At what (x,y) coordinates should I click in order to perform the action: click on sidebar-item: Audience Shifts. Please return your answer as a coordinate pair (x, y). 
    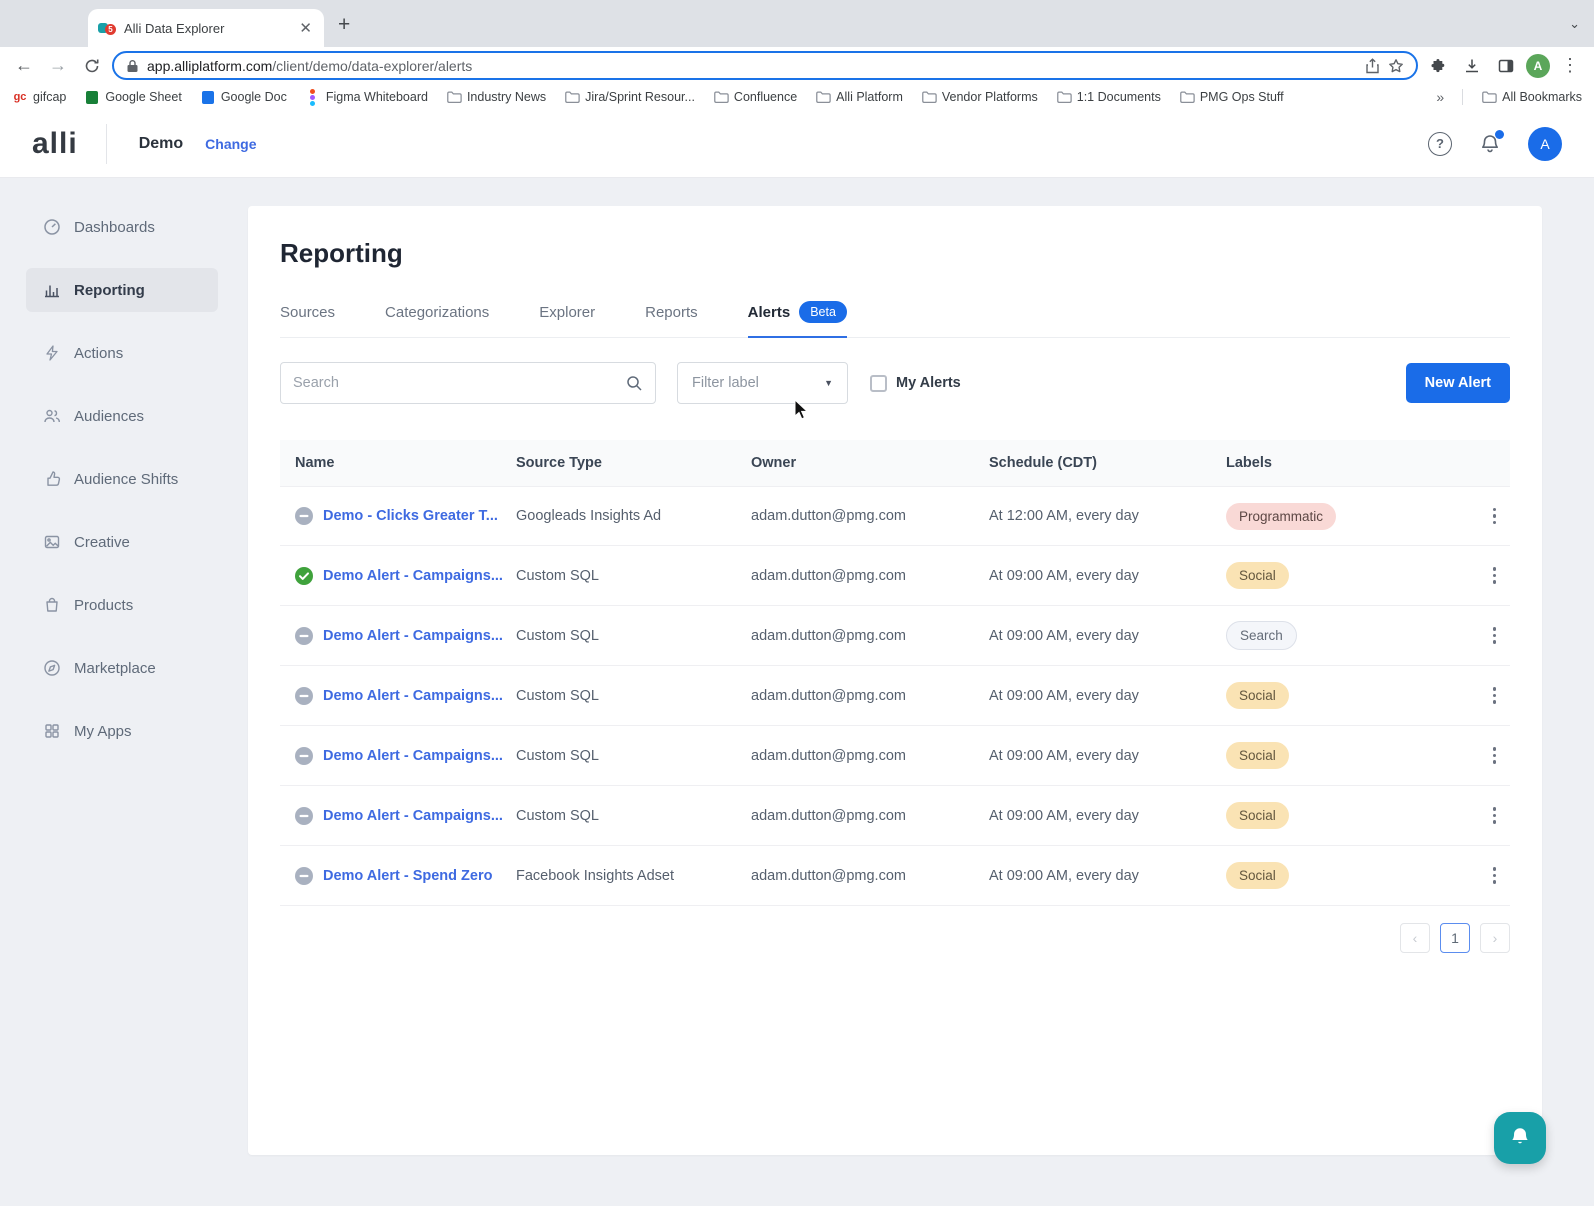
    Looking at the image, I should click on (122, 479).